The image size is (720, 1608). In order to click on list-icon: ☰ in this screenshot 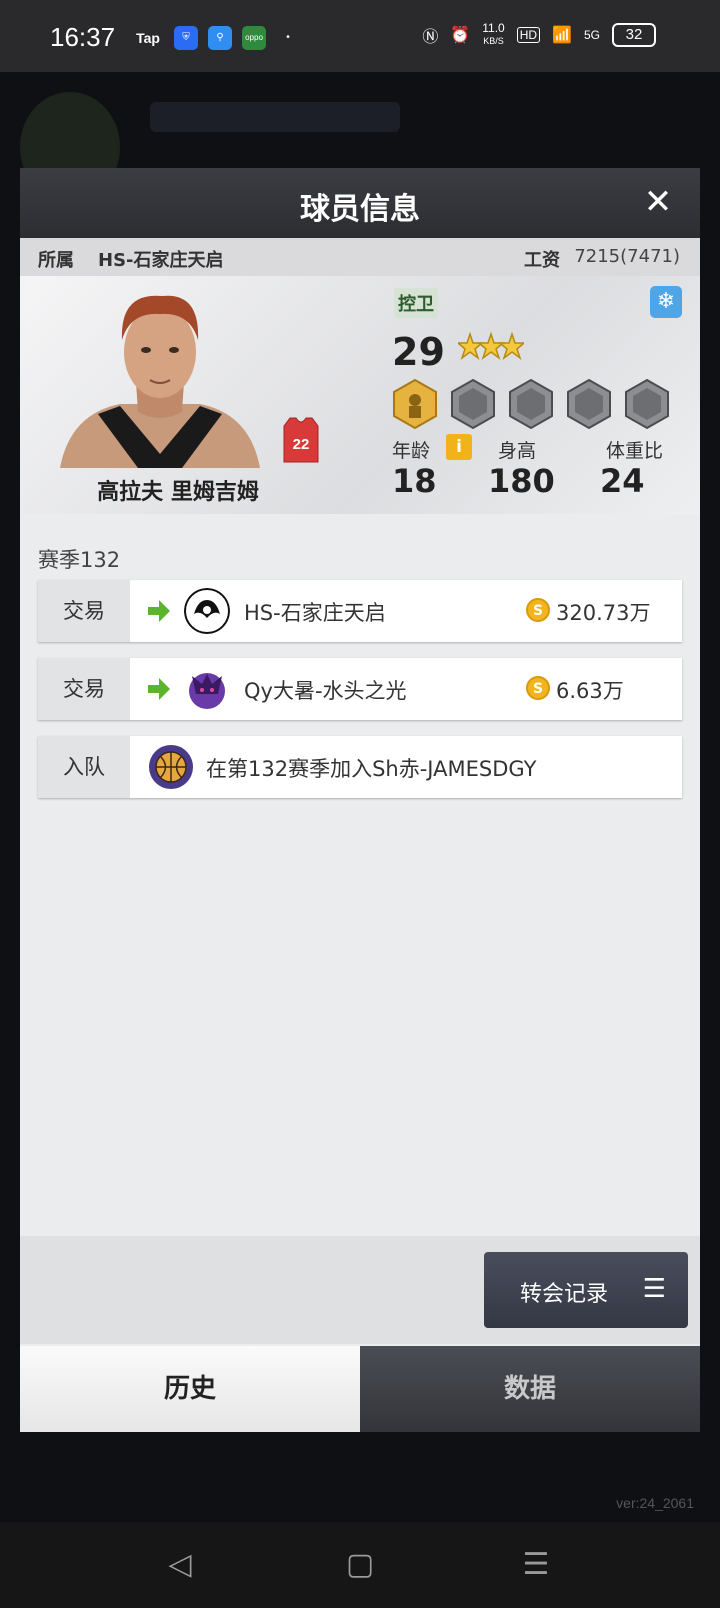, I will do `click(654, 1289)`.